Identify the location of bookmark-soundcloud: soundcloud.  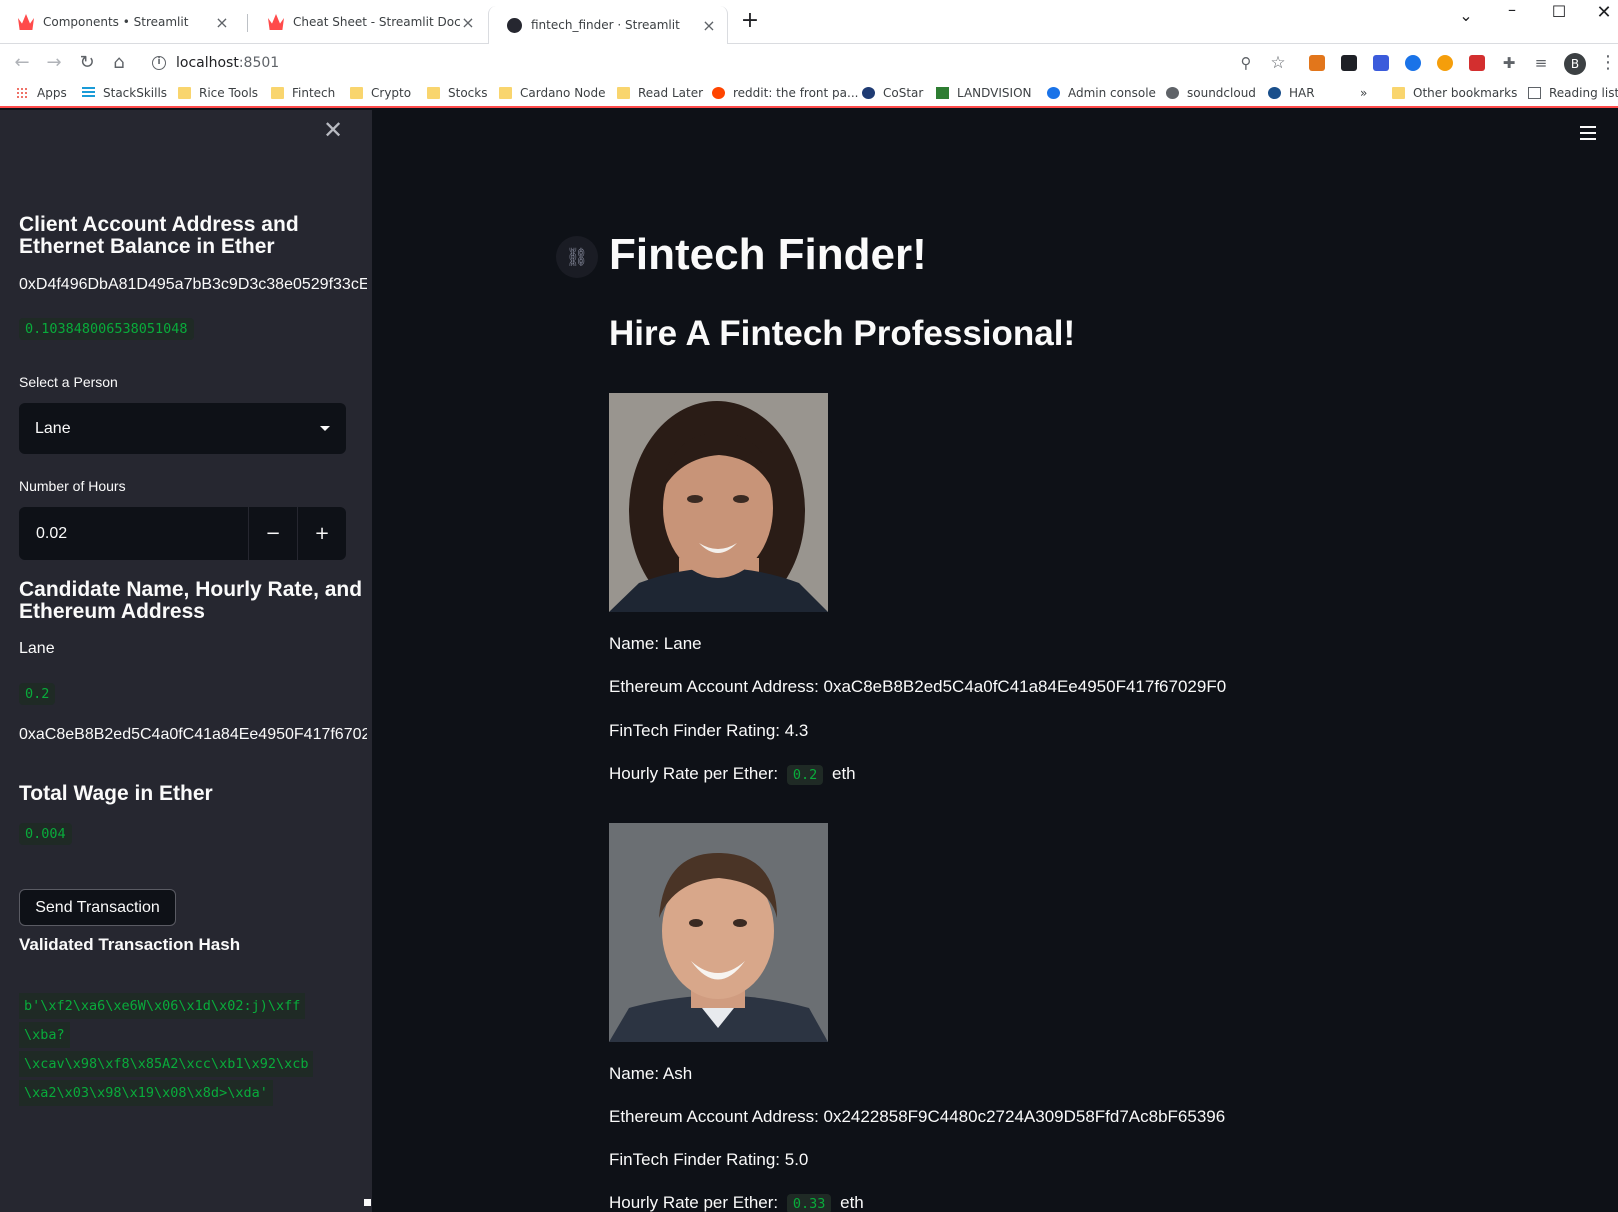
(1211, 93).